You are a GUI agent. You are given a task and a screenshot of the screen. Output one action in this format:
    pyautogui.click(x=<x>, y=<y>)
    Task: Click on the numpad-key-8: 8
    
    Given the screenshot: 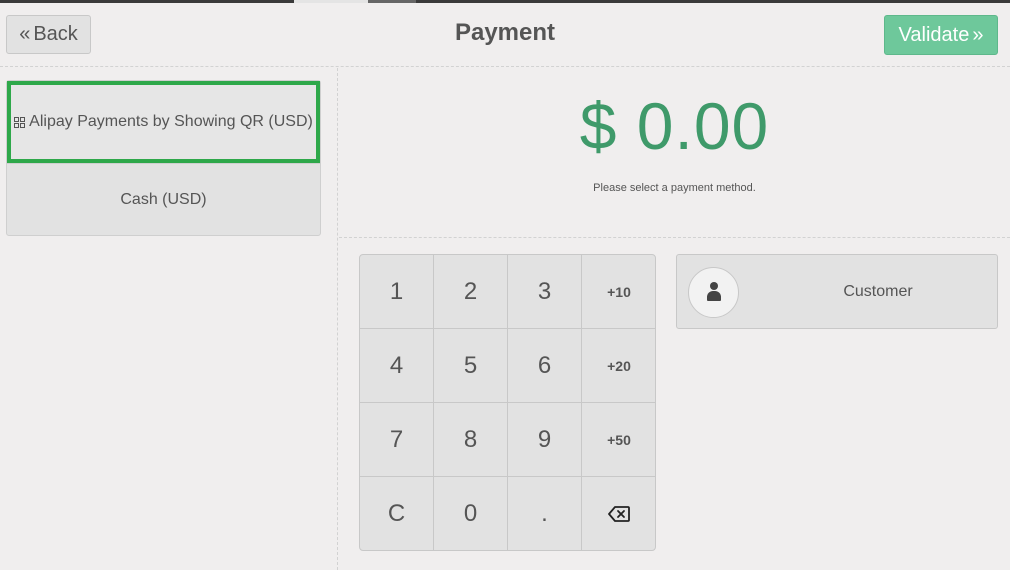 What is the action you would take?
    pyautogui.click(x=471, y=440)
    